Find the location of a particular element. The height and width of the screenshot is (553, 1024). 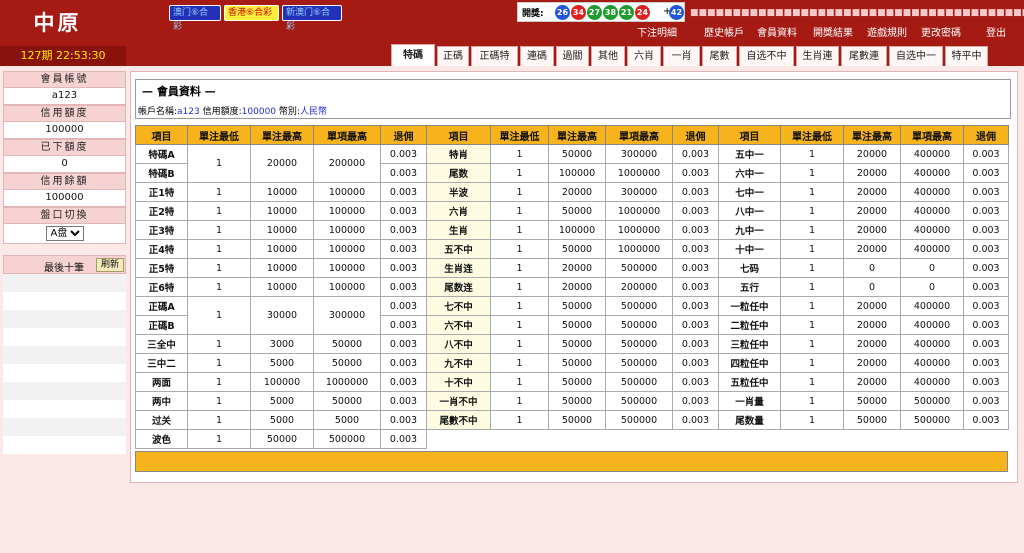

table-row: 六中一 1 20000 400000 0.003 is located at coordinates (863, 173).